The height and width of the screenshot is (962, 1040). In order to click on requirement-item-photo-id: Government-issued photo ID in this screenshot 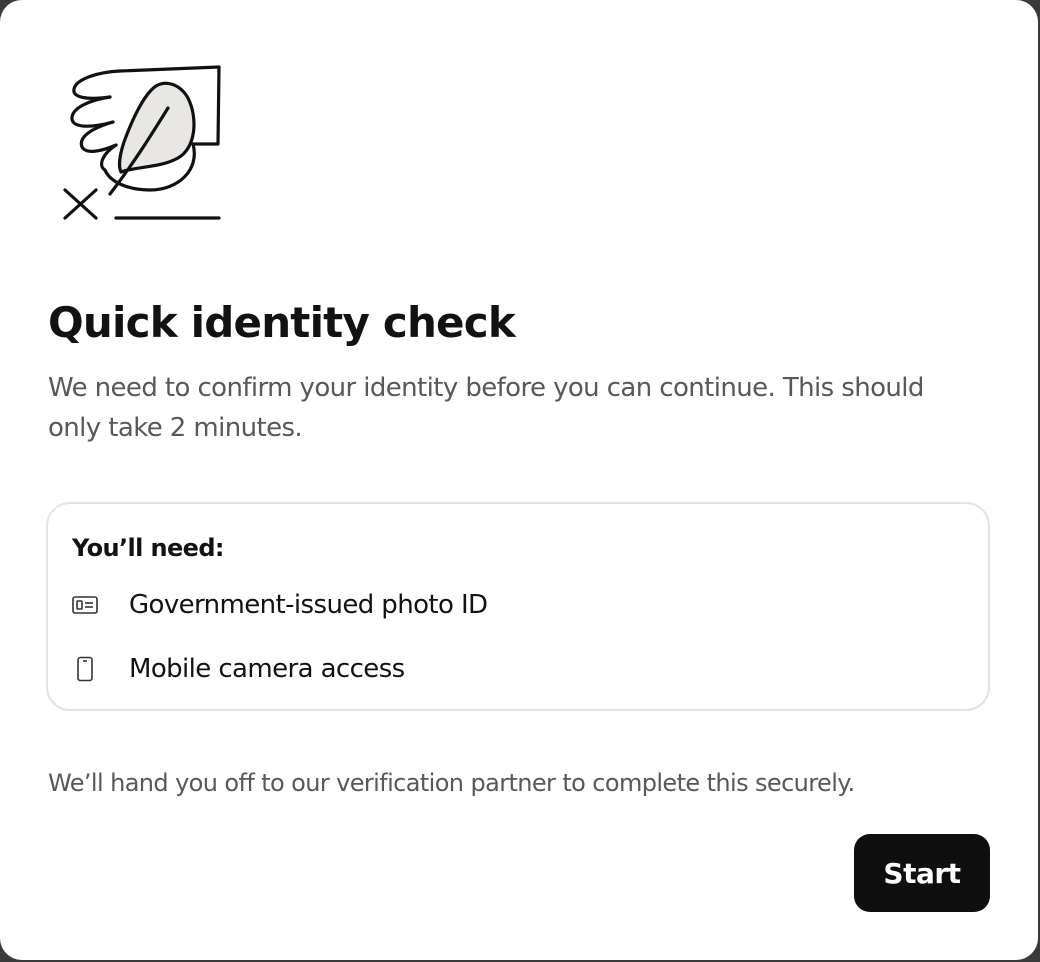, I will do `click(280, 605)`.